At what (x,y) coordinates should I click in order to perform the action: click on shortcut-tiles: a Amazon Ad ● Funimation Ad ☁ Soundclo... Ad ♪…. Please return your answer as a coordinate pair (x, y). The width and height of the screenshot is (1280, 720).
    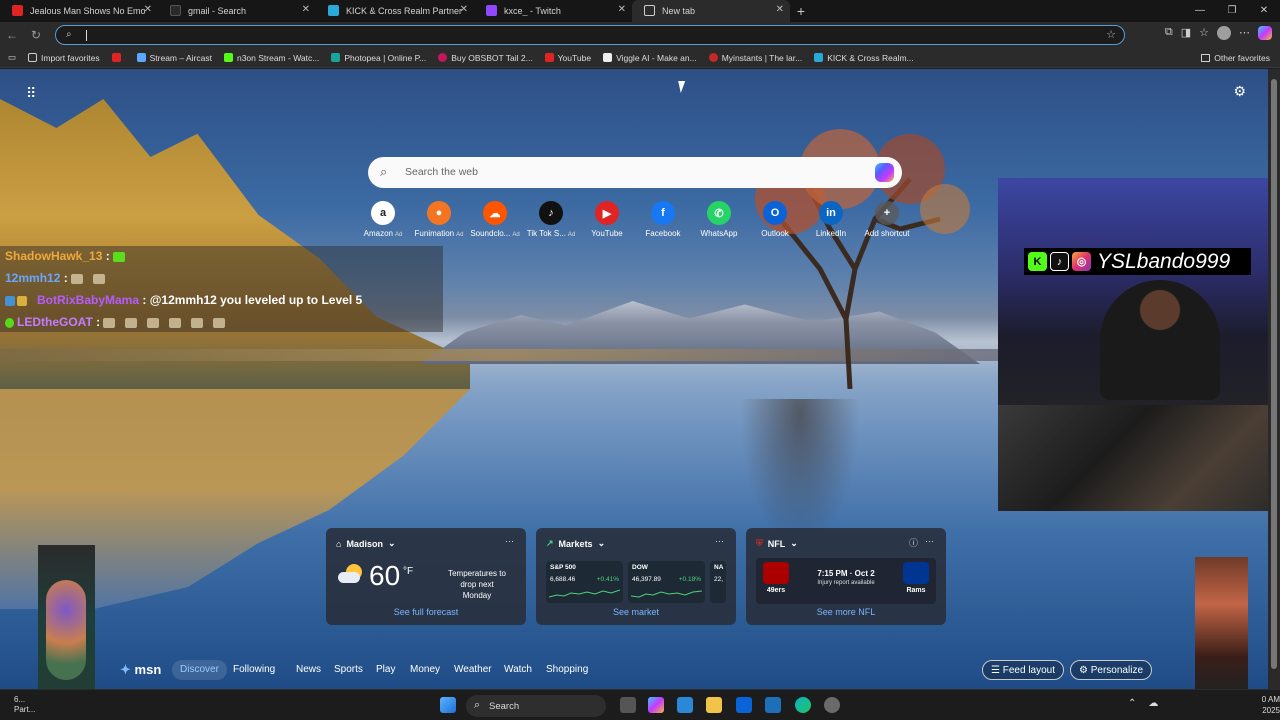
    Looking at the image, I should click on (635, 223).